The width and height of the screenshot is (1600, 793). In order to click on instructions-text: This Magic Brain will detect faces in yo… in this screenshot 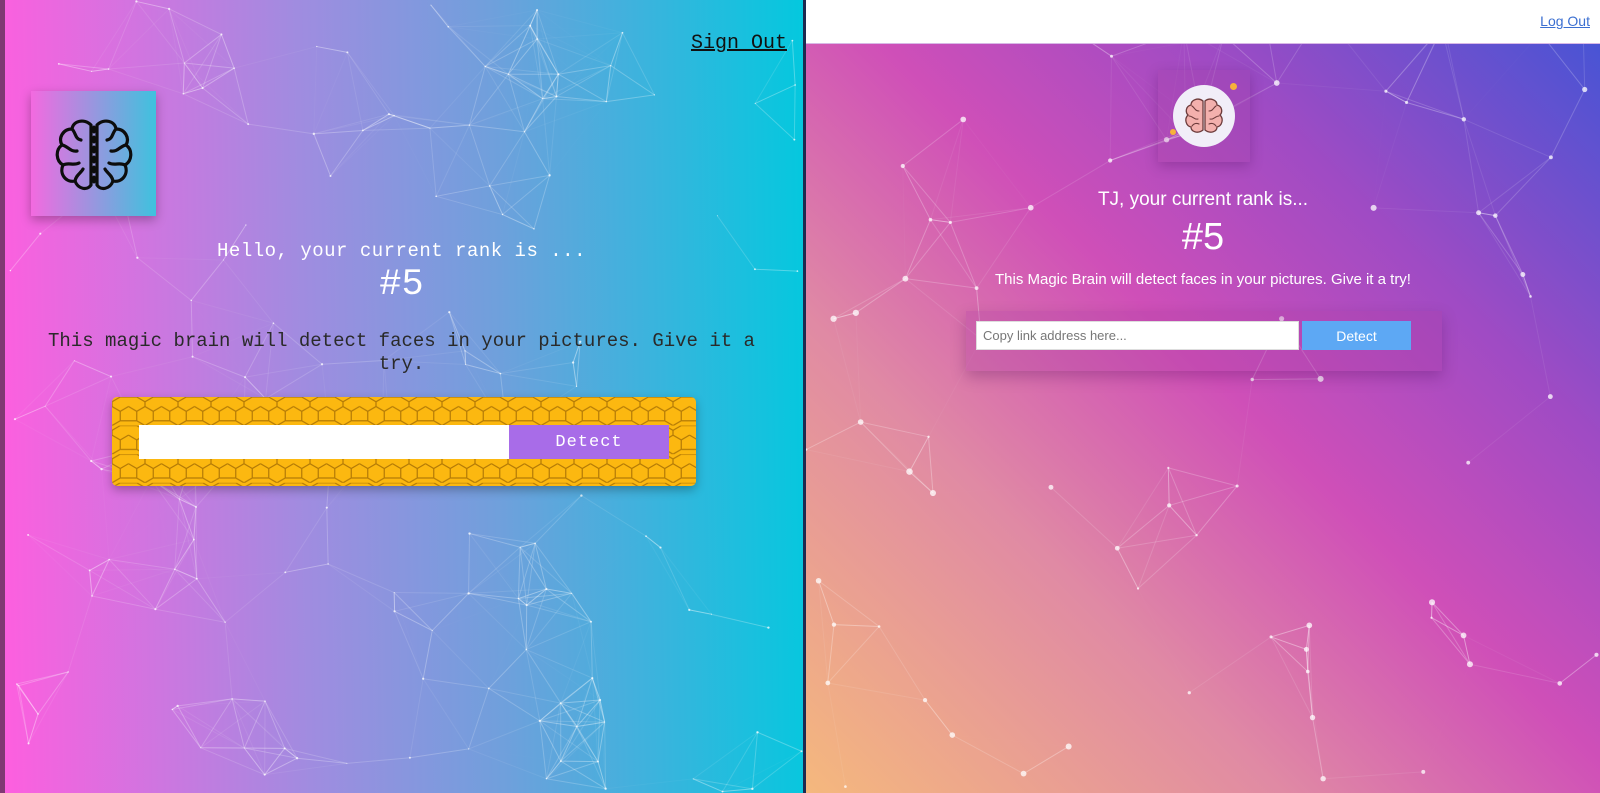, I will do `click(1203, 279)`.